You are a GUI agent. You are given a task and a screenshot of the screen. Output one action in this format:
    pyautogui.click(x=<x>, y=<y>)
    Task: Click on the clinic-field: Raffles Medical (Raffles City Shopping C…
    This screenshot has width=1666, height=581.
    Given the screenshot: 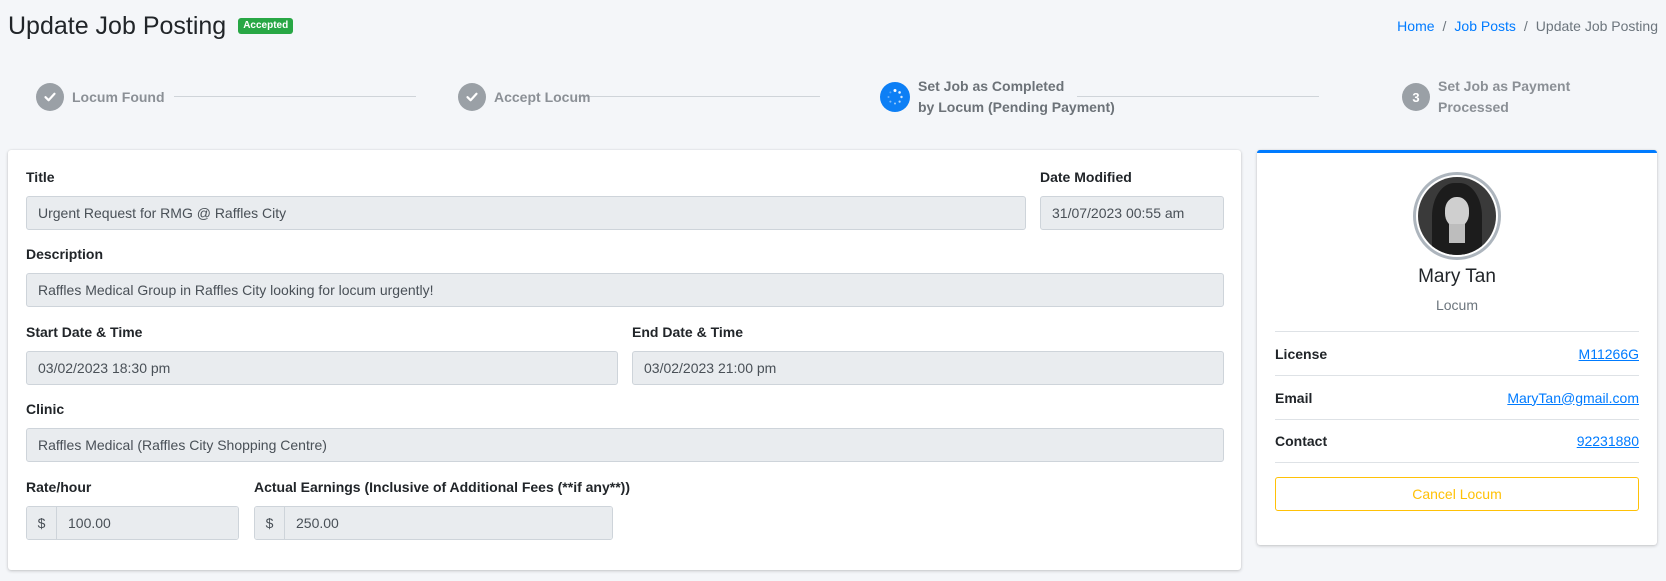 What is the action you would take?
    pyautogui.click(x=625, y=445)
    